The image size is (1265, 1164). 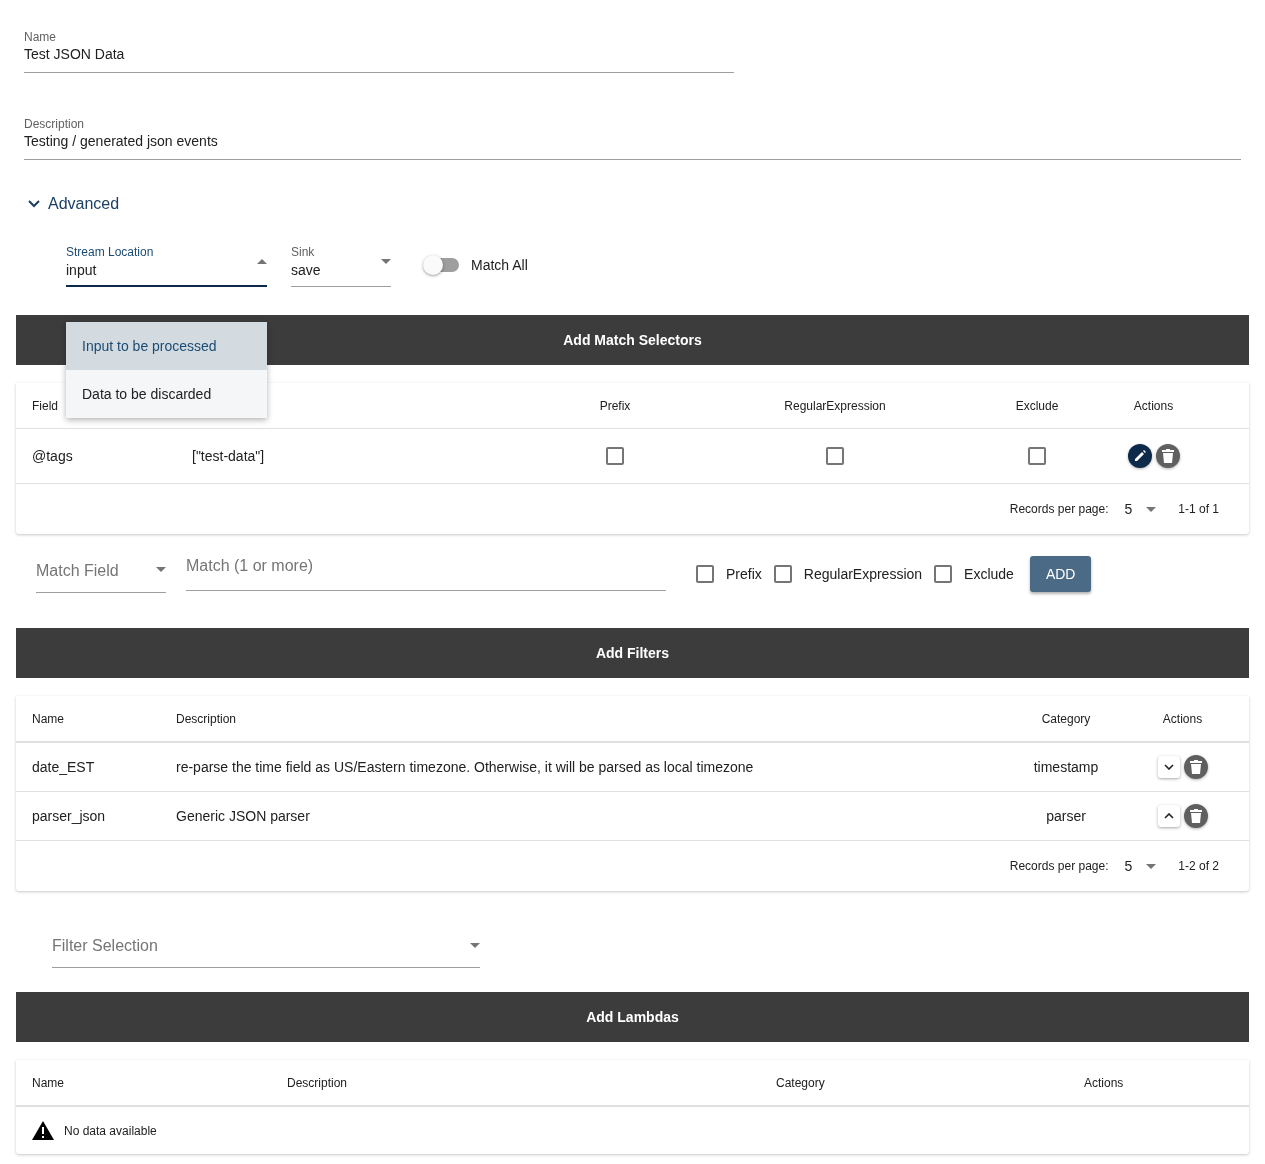 I want to click on table-cell-text: @tags, so click(x=53, y=456).